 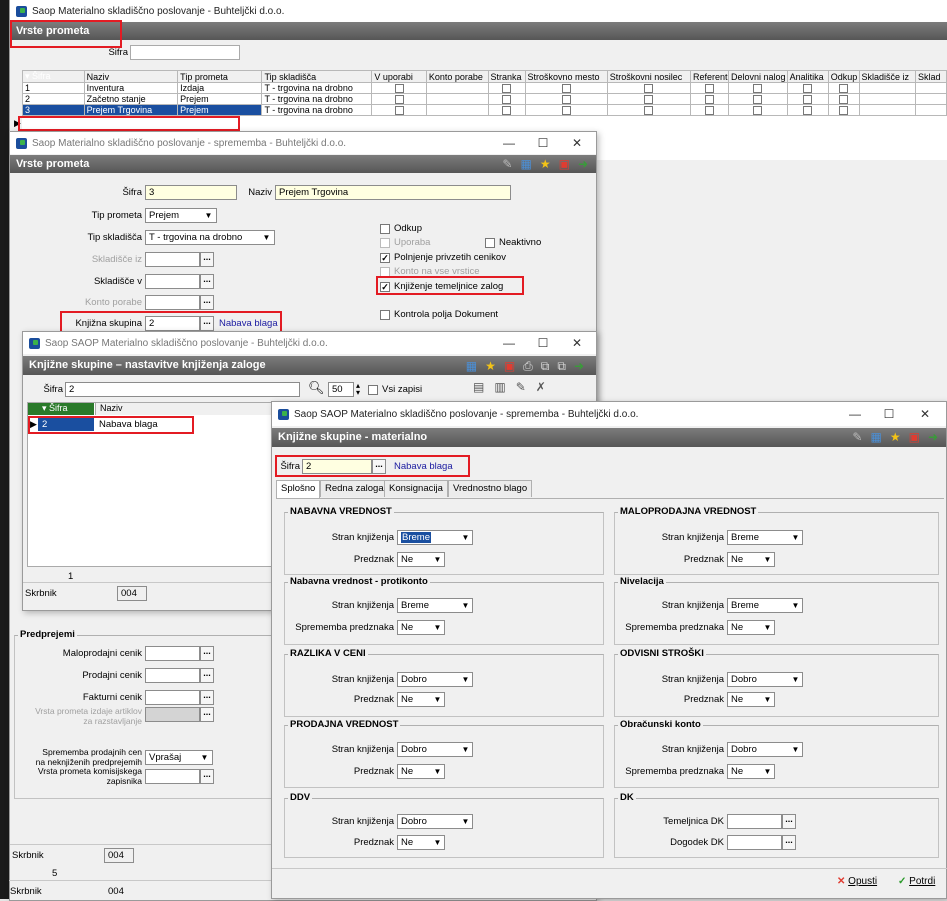 What do you see at coordinates (191, 192) in the screenshot?
I see `vp-sifra-input: 3` at bounding box center [191, 192].